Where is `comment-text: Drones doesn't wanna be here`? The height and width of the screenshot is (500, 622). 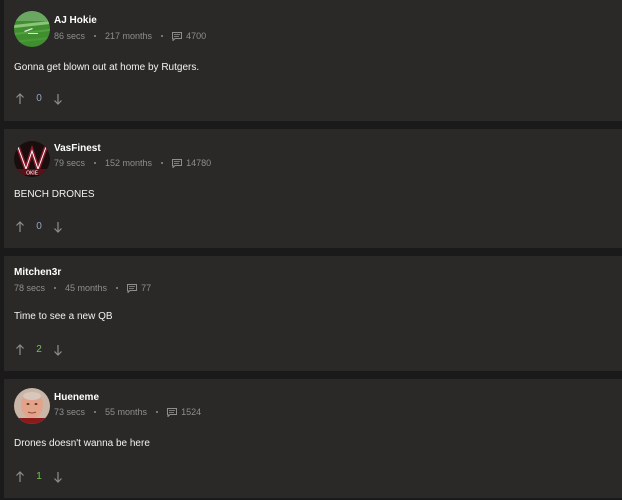
comment-text: Drones doesn't wanna be here is located at coordinates (82, 443).